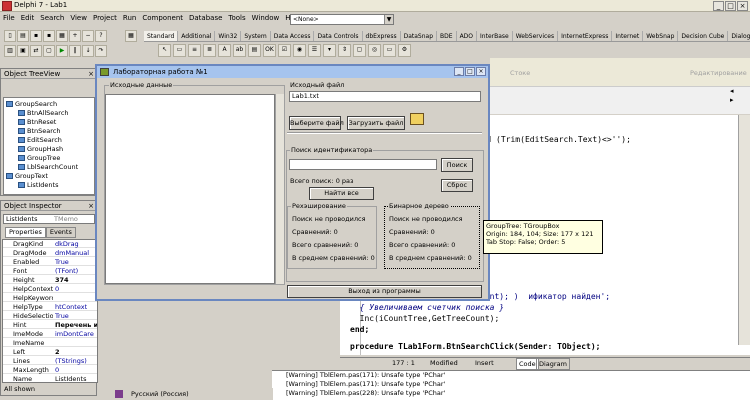  I want to click on property-row: DragMode dmManual, so click(50, 253).